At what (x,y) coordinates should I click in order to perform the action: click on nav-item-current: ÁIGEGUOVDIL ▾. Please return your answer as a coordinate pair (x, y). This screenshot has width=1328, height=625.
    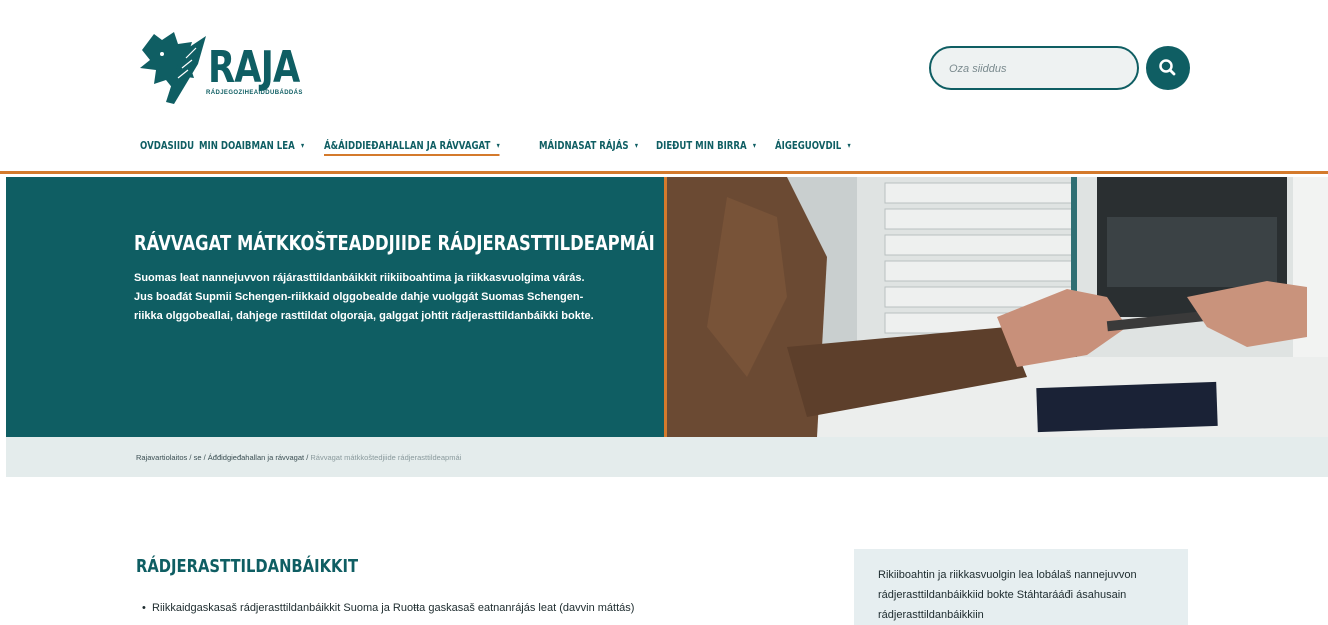
    Looking at the image, I should click on (813, 145).